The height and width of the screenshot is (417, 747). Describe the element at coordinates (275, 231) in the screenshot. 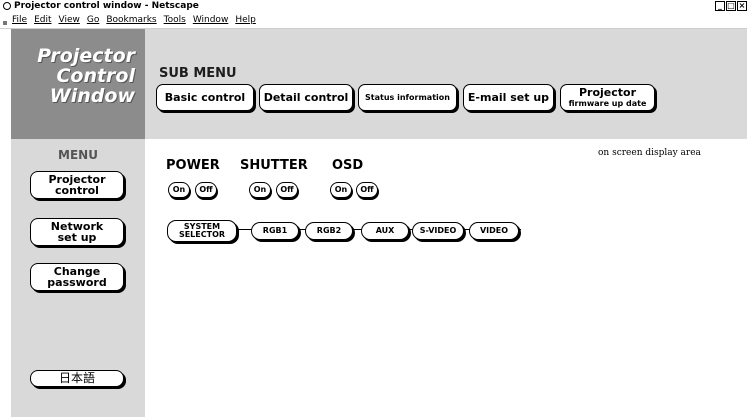

I see `rgb1-button: RGB1` at that location.